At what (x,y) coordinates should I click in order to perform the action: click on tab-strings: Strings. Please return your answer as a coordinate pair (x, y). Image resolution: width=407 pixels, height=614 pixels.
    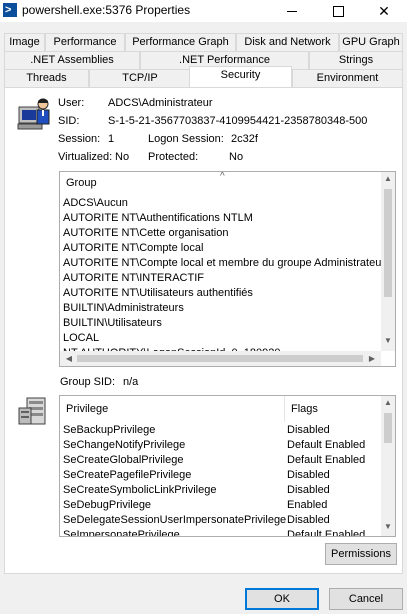
    Looking at the image, I should click on (356, 60).